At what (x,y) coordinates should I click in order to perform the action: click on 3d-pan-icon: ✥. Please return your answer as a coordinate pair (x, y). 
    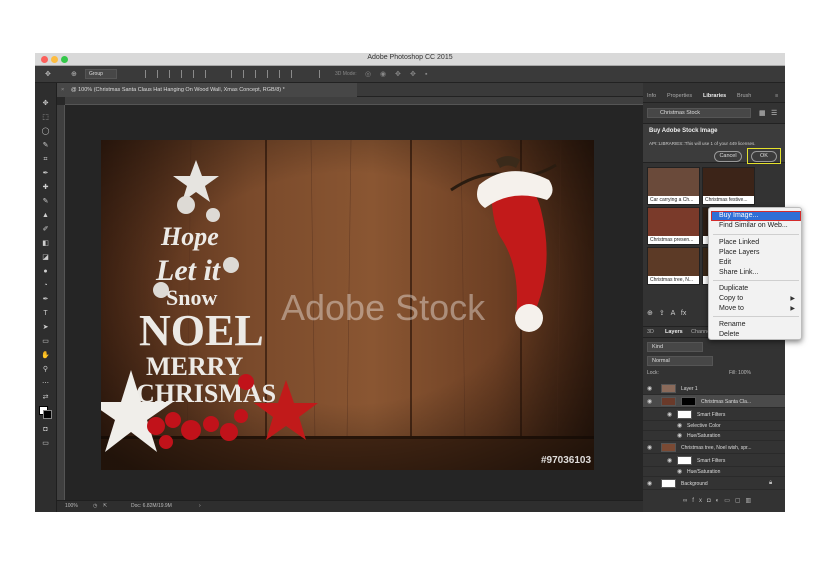
    Looking at the image, I should click on (398, 74).